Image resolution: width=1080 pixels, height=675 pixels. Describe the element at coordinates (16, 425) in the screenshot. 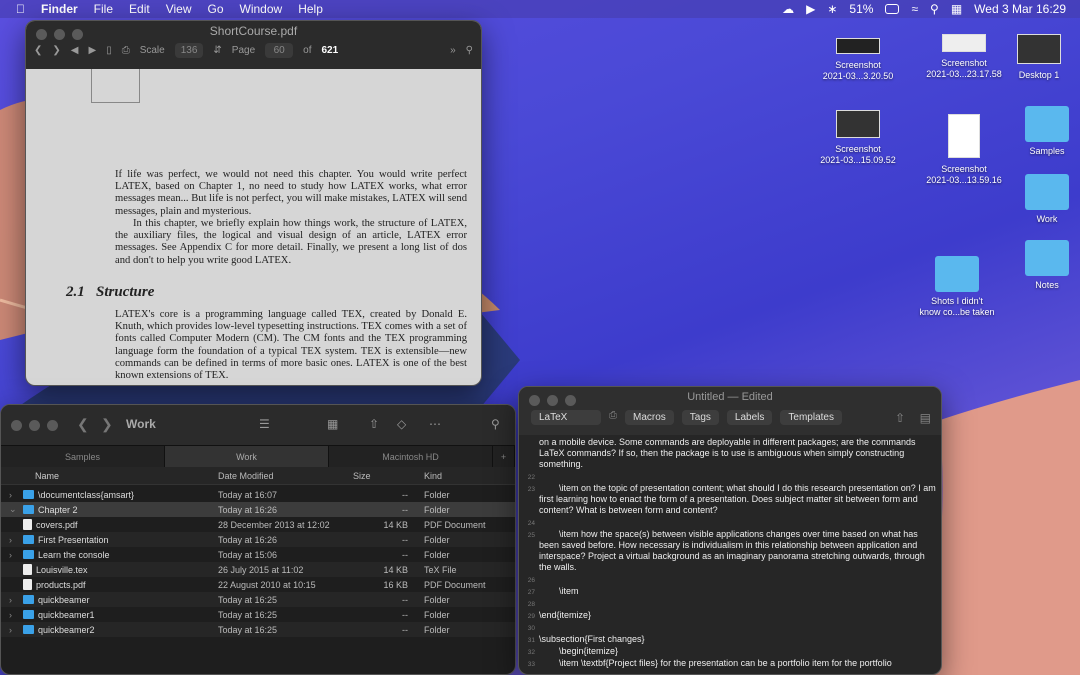

I see `close-button` at that location.